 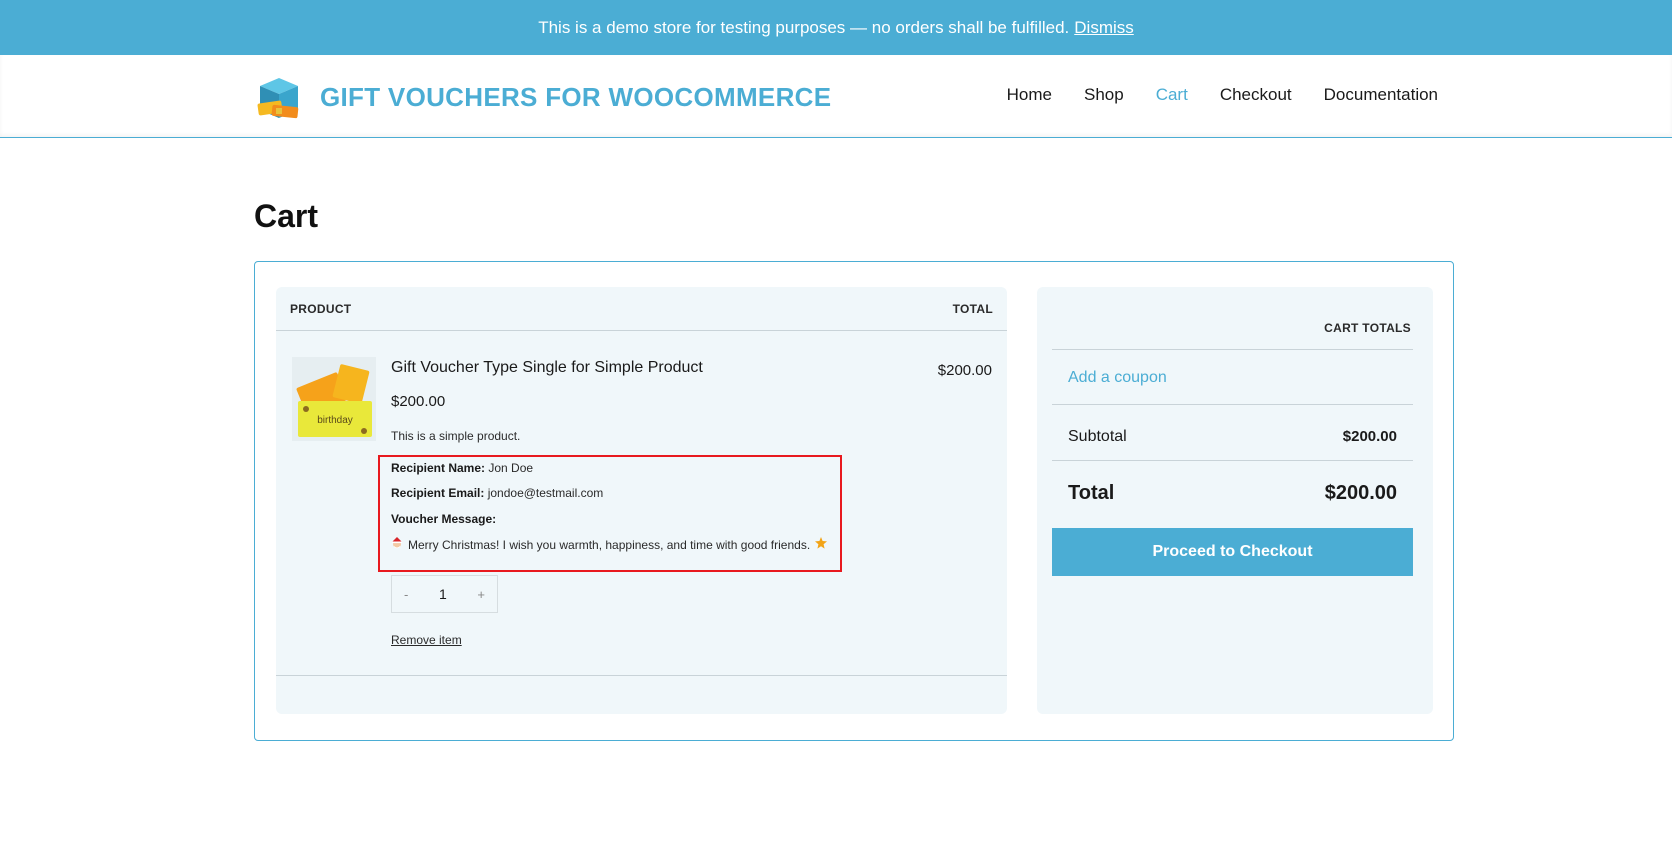 What do you see at coordinates (406, 594) in the screenshot?
I see `qty-decrease-button: -` at bounding box center [406, 594].